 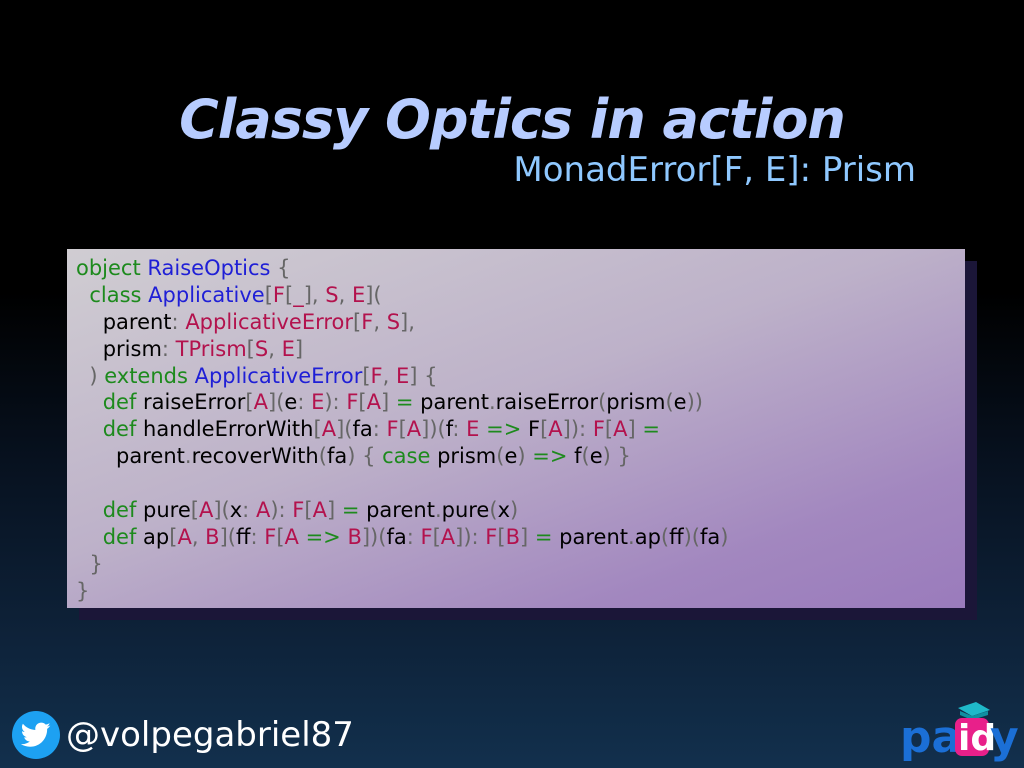 What do you see at coordinates (235, 294) in the screenshot?
I see `code-line: class Applicative[F[_], S, E](` at bounding box center [235, 294].